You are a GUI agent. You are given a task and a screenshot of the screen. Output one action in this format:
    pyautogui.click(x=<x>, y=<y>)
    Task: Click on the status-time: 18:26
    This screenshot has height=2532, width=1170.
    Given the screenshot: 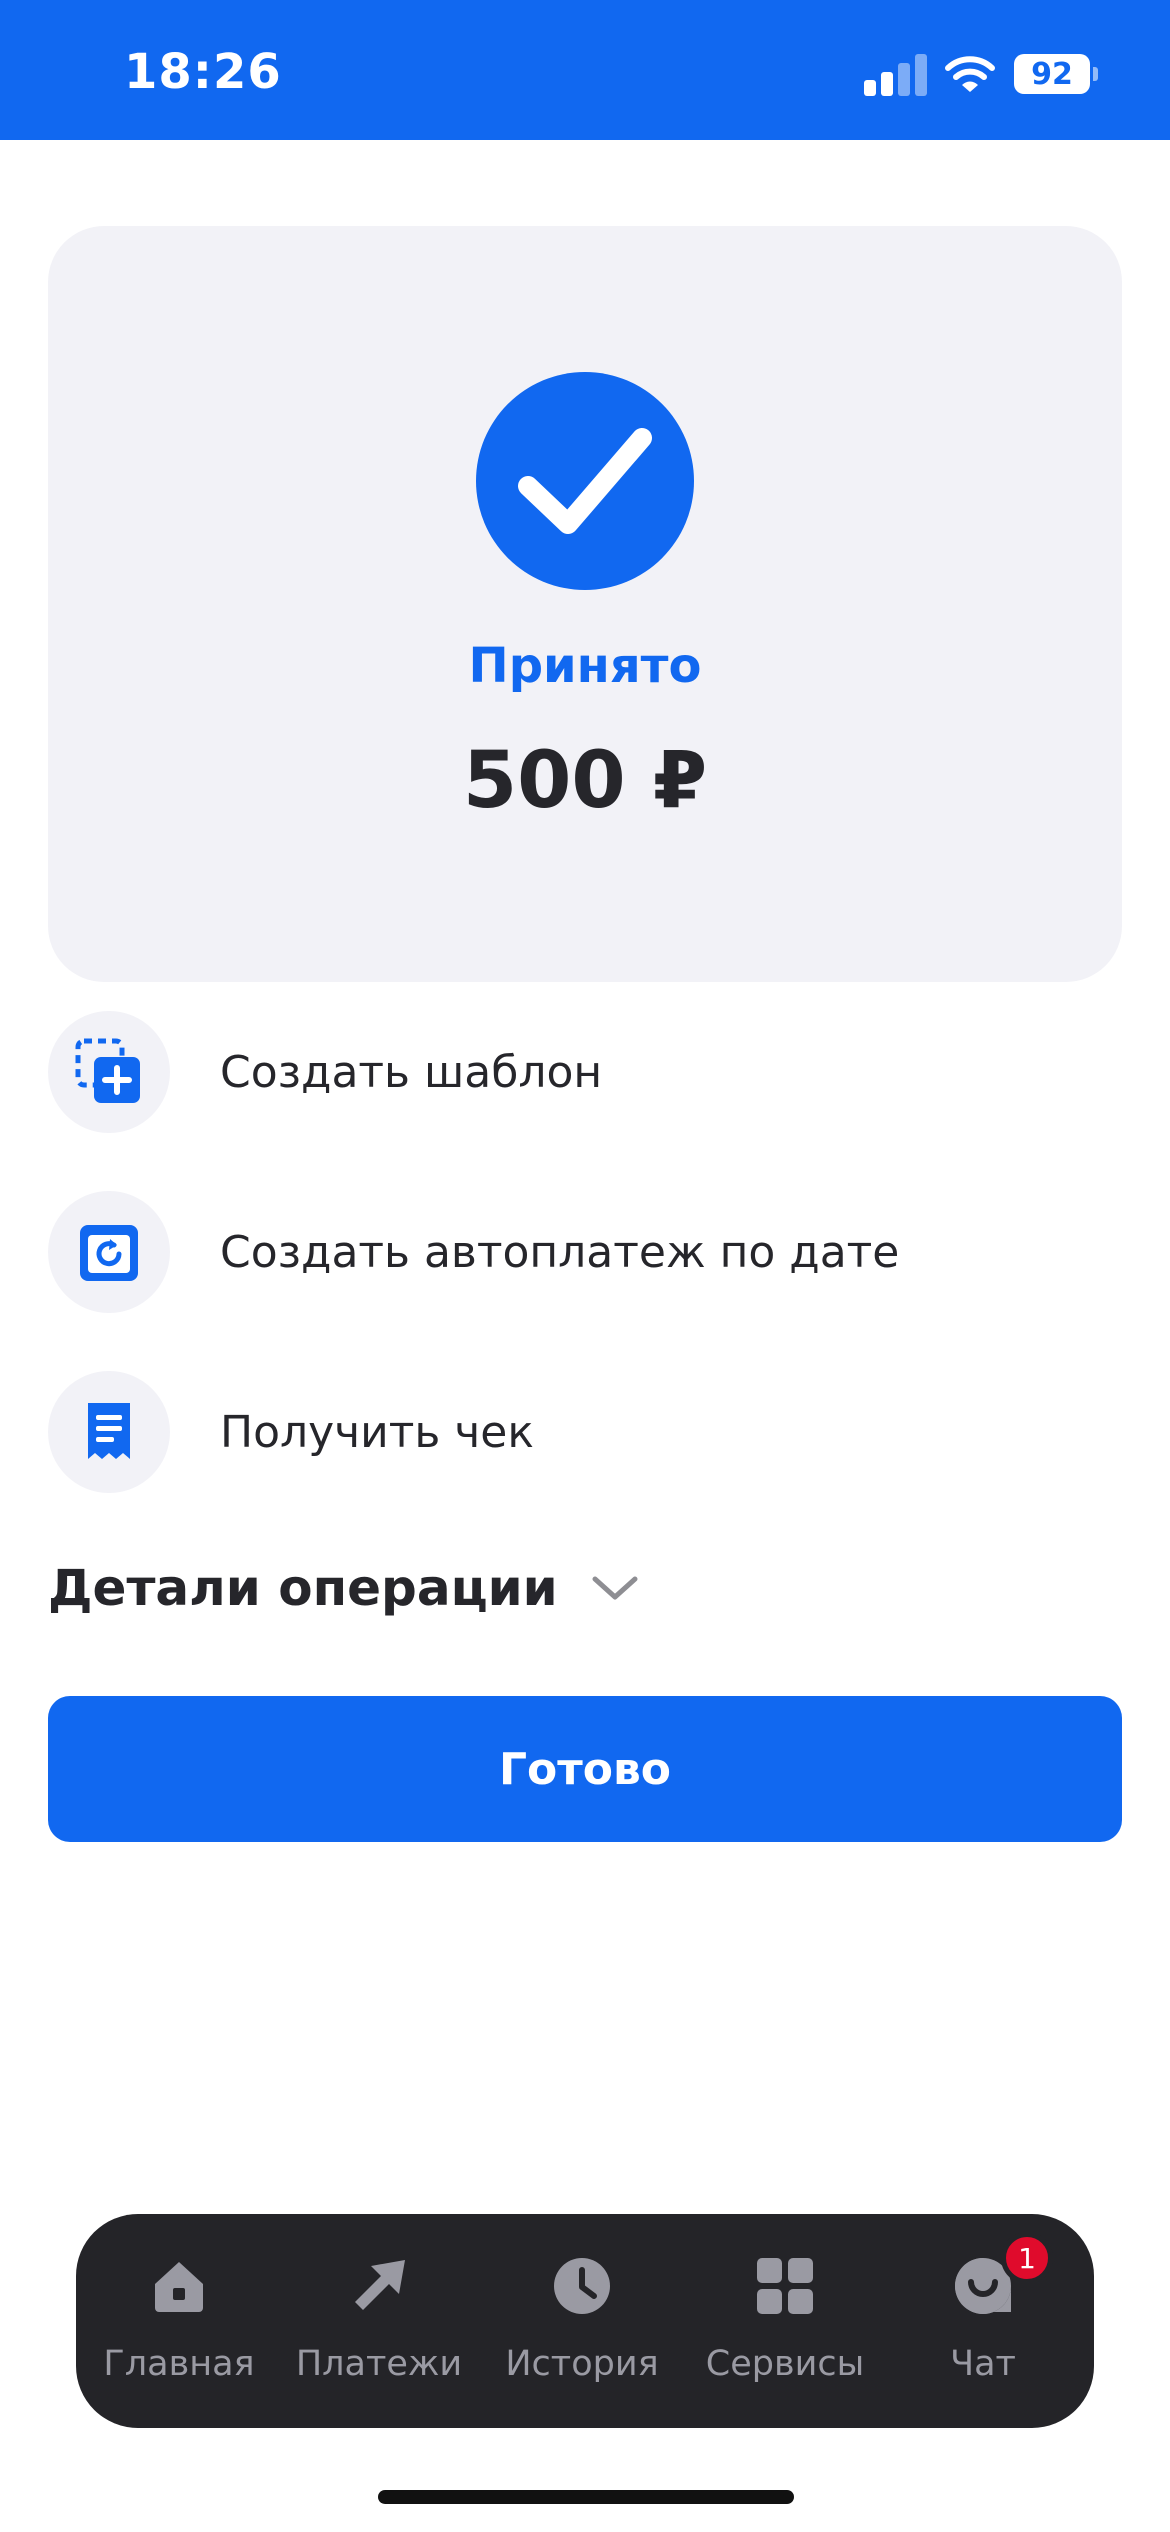 What is the action you would take?
    pyautogui.click(x=203, y=72)
    